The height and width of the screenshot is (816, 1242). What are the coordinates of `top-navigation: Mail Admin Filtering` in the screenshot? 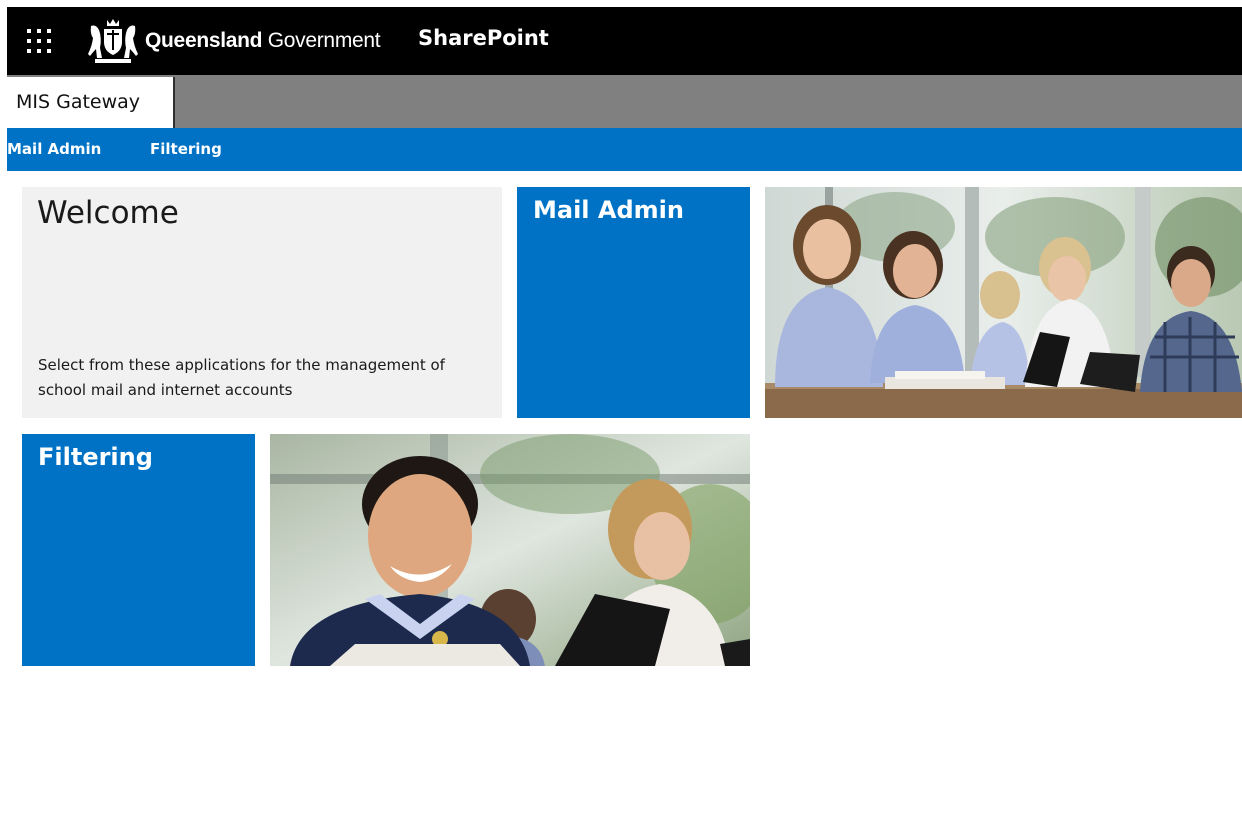 It's located at (624, 149).